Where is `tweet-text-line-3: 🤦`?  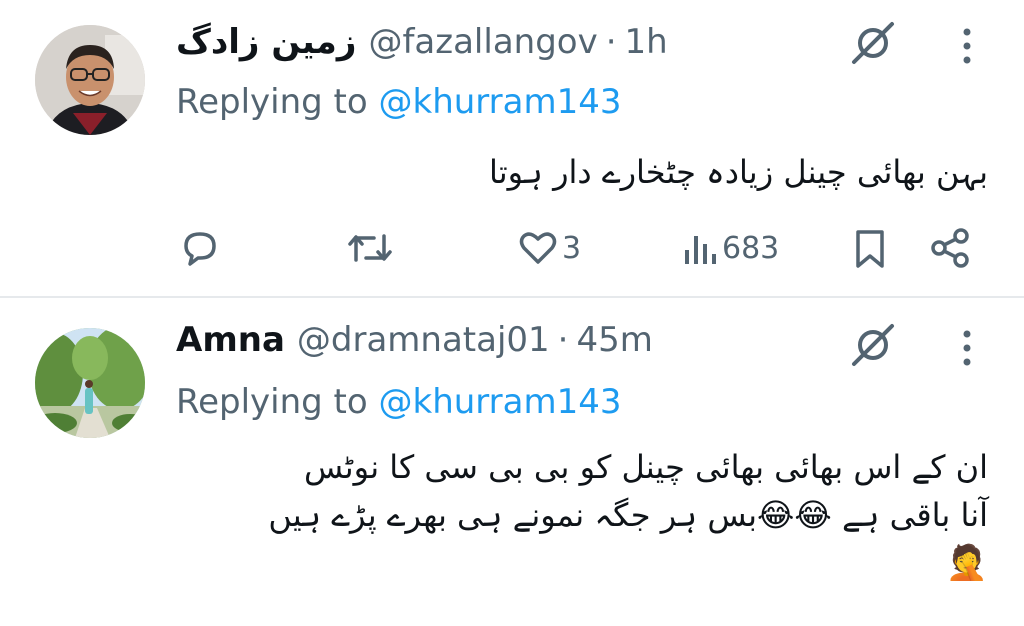 tweet-text-line-3: 🤦 is located at coordinates (966, 563).